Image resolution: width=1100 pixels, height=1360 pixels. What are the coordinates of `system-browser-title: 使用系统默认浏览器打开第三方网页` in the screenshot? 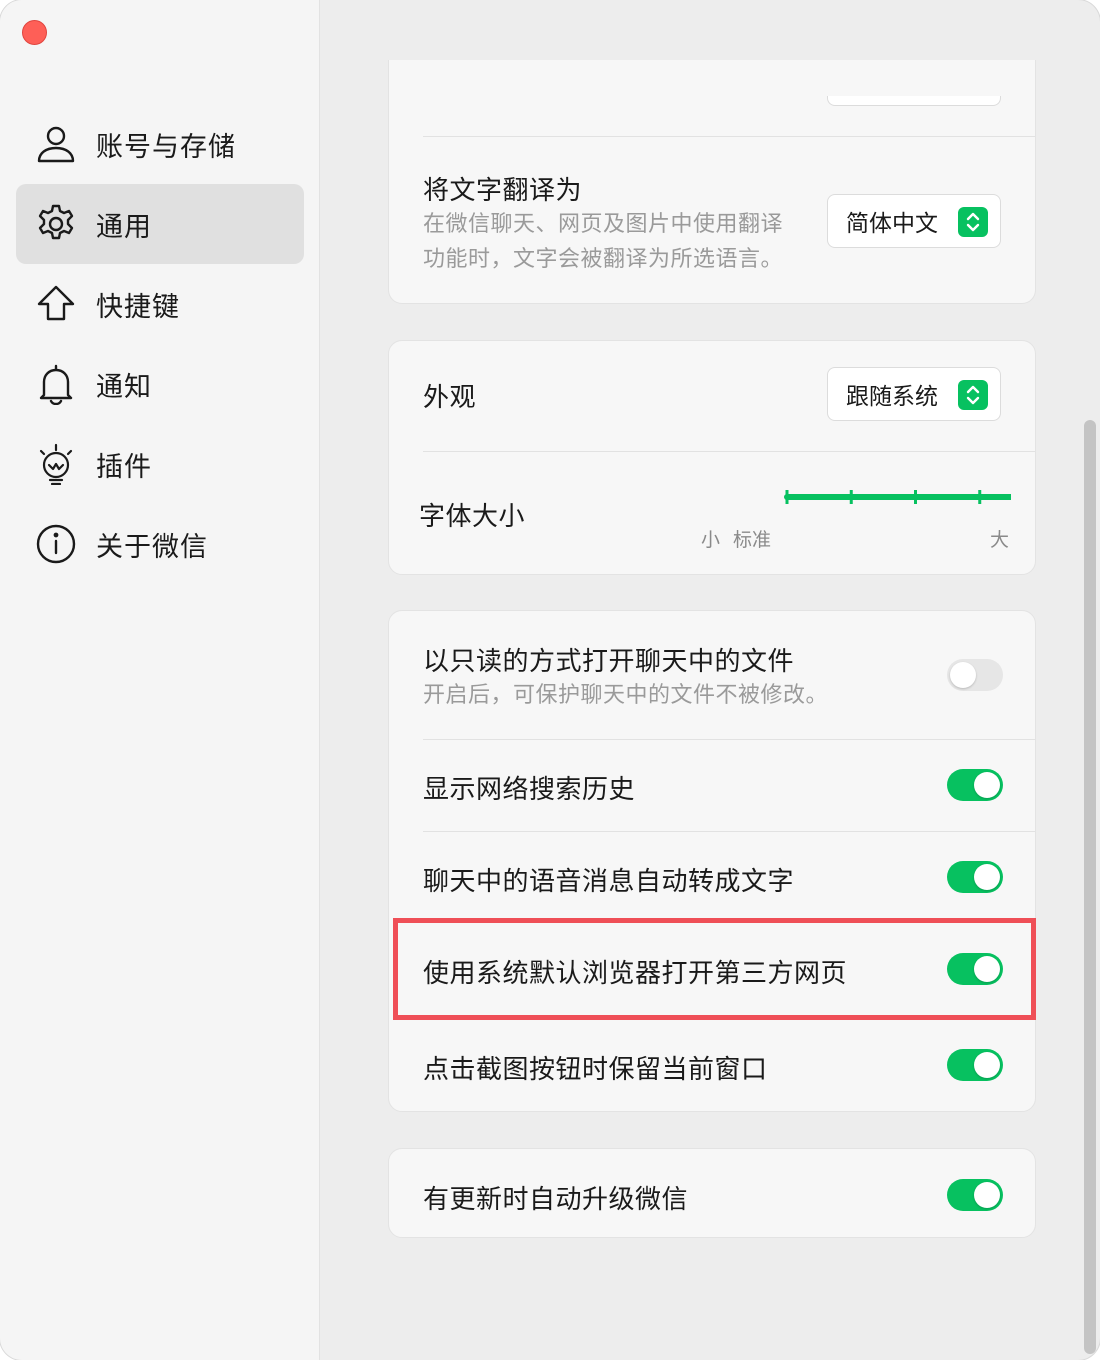 It's located at (635, 974).